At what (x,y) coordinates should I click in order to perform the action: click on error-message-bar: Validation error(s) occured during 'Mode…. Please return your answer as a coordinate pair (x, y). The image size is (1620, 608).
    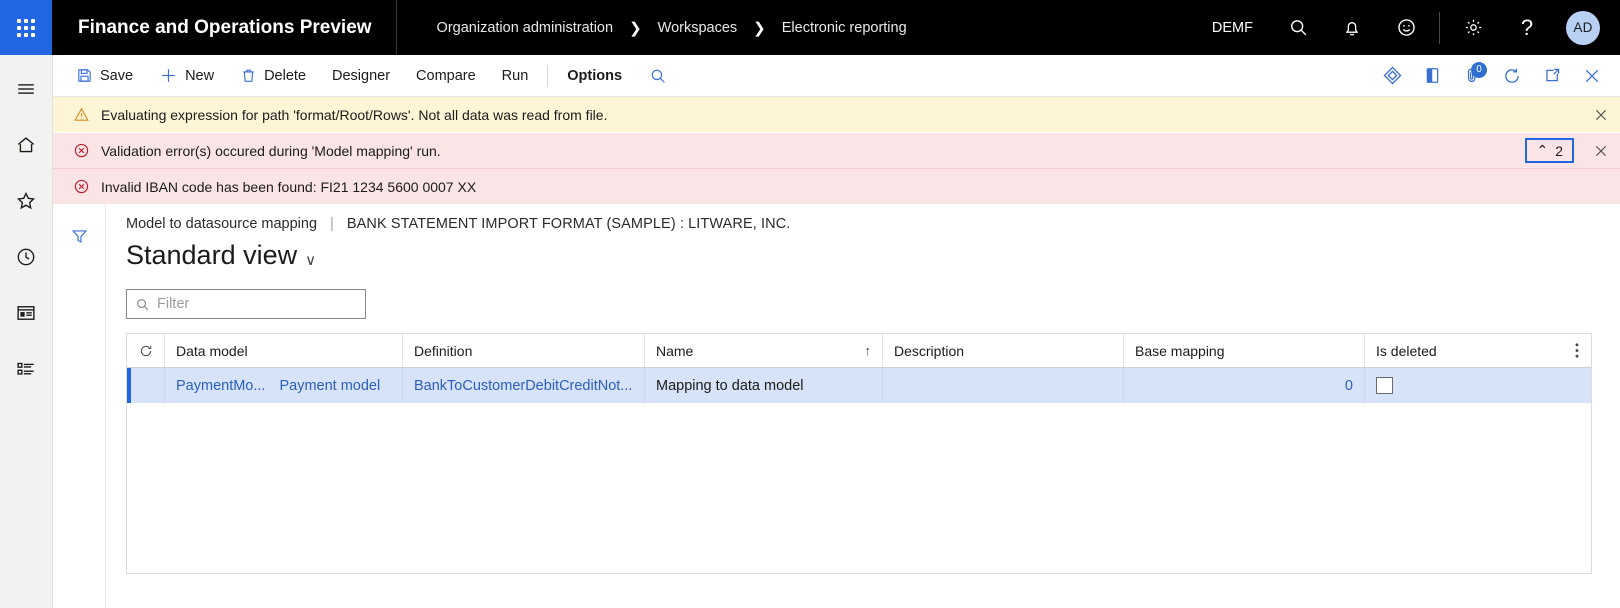
    Looking at the image, I should click on (836, 151).